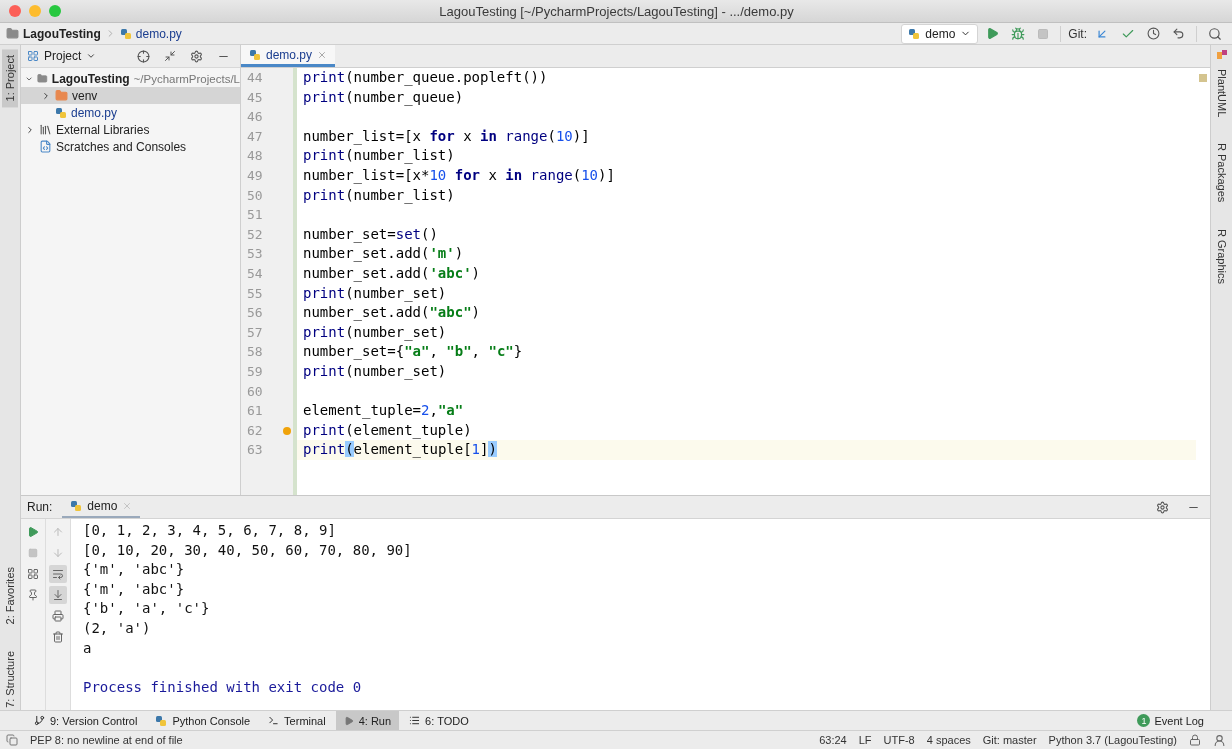  What do you see at coordinates (121, 146) in the screenshot?
I see `tree-item-label: Scratches and Consoles` at bounding box center [121, 146].